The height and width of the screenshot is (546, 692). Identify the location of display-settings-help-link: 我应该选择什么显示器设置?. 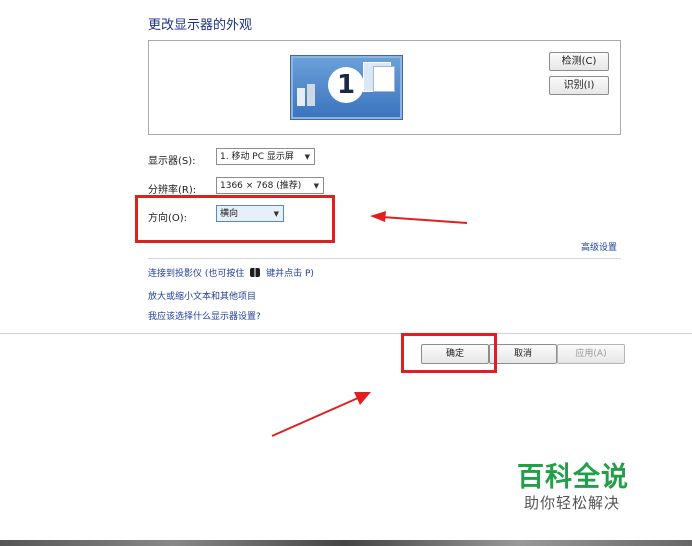
(204, 315).